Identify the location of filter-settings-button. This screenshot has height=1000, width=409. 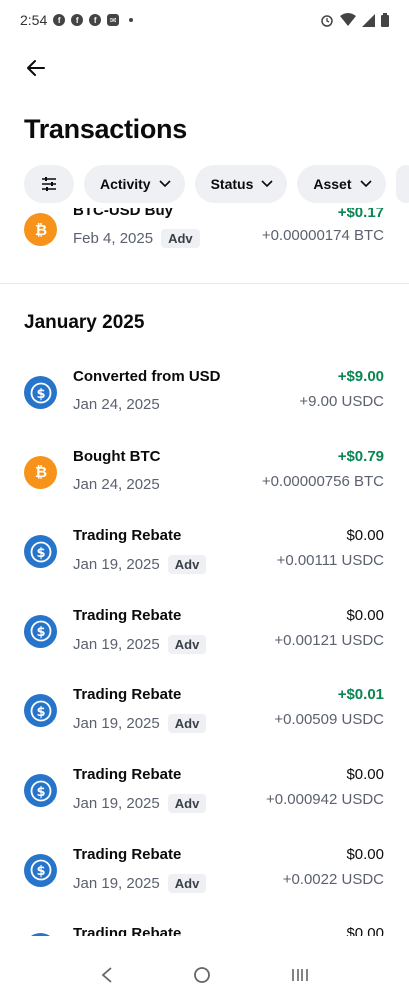
(49, 184).